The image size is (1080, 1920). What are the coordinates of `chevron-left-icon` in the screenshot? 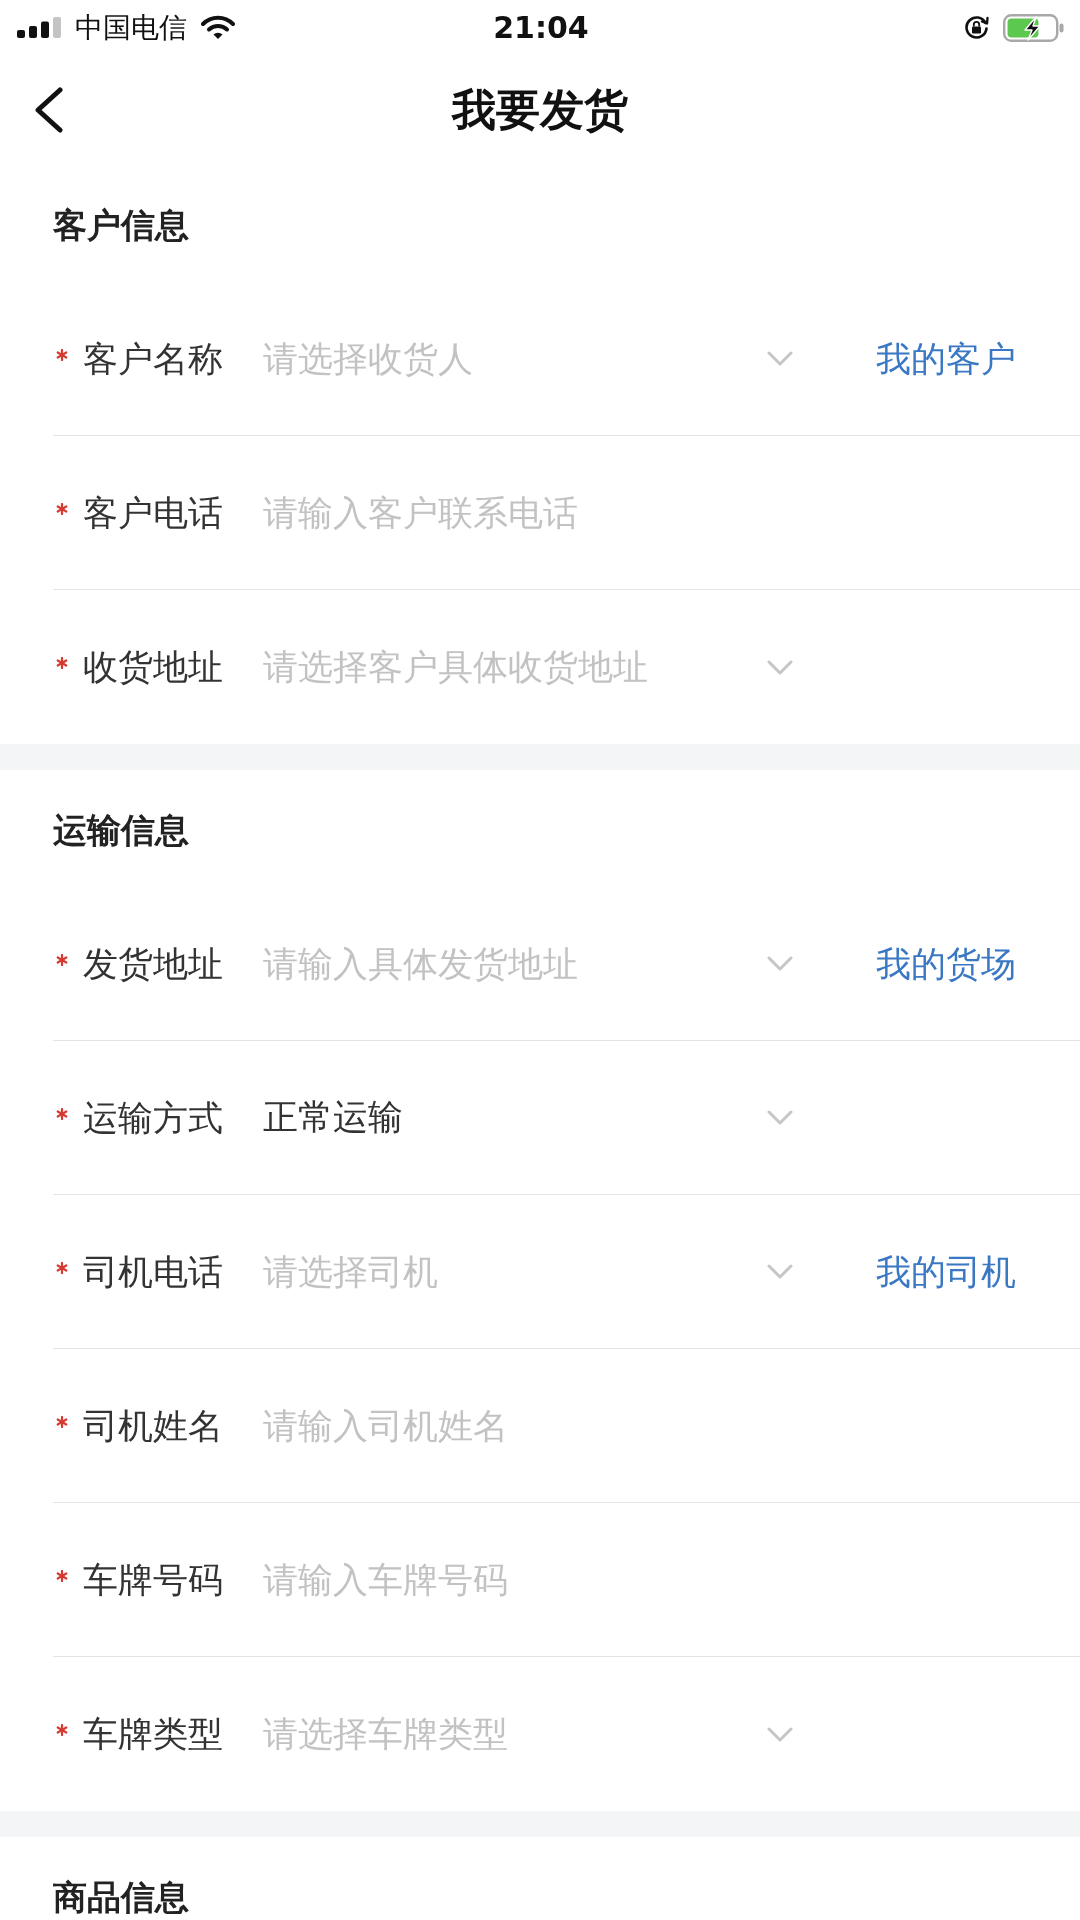 It's located at (49, 110).